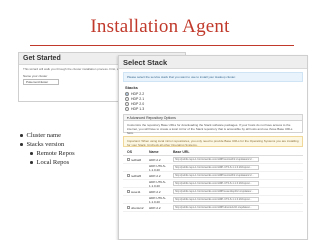 The height and width of the screenshot is (240, 320). What do you see at coordinates (41, 82) in the screenshot?
I see `cluster-name-input: PokemonCluster` at bounding box center [41, 82].